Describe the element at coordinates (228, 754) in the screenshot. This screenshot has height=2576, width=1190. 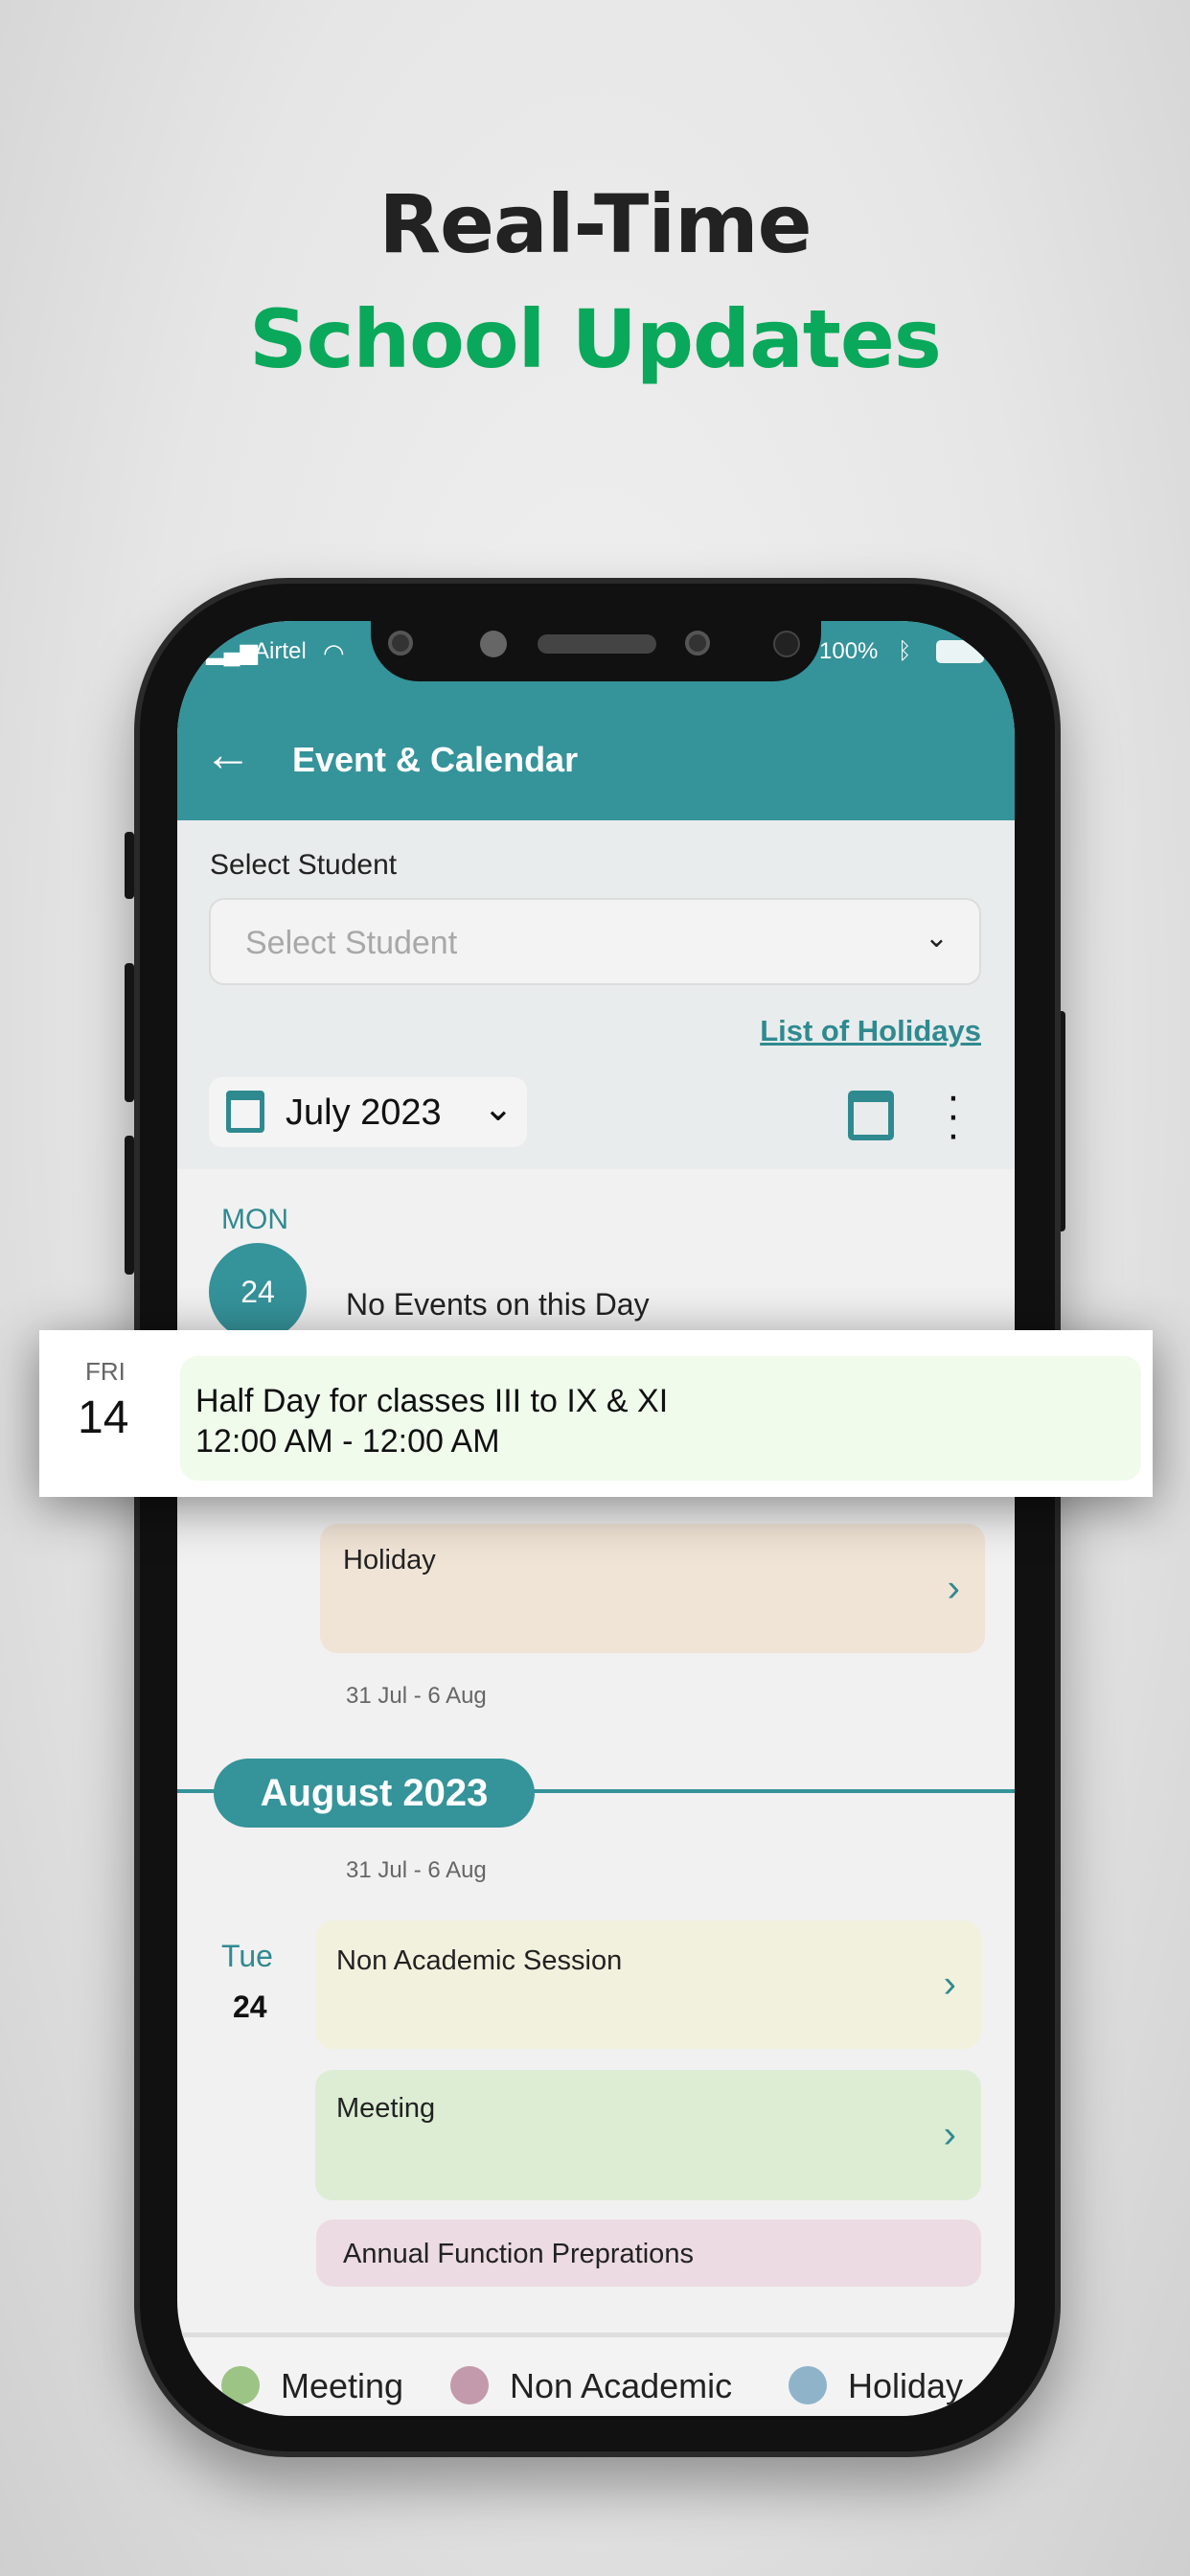
I see `back-arrow-icon: ←` at that location.